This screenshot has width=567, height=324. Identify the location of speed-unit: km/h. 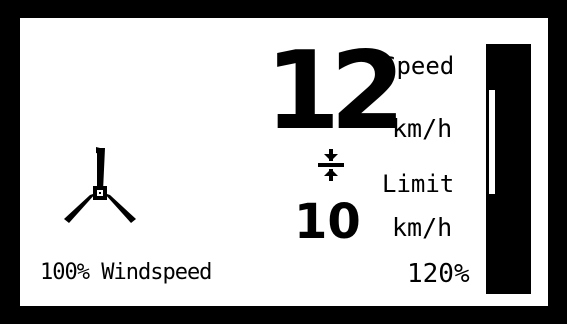
(422, 128).